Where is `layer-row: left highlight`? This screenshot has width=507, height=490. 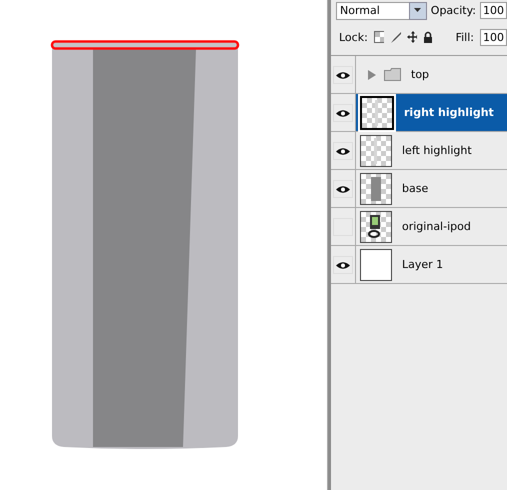
layer-row: left highlight is located at coordinates (419, 151).